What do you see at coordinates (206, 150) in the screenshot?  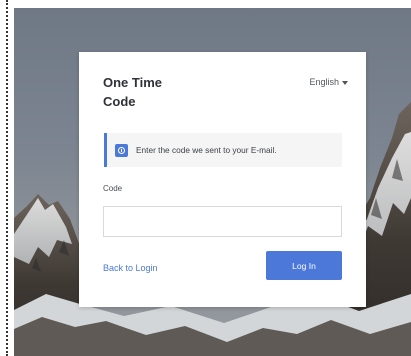 I see `alert-message: Enter the code we sent to your E-mail.` at bounding box center [206, 150].